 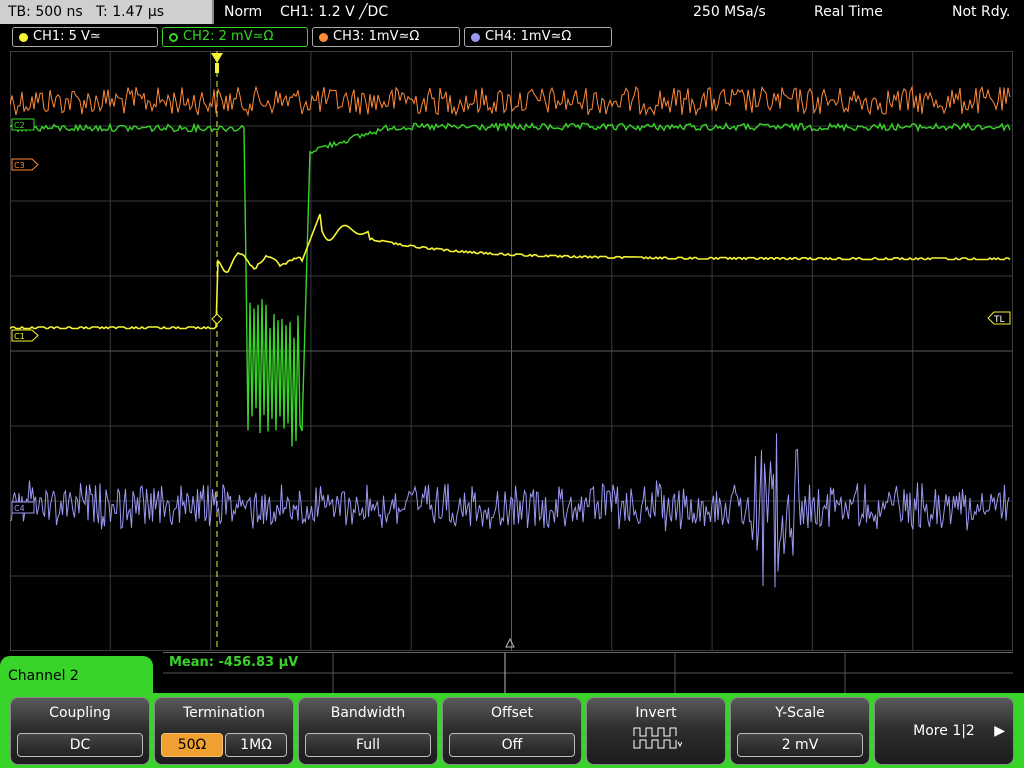 I want to click on coupling-value: DC, so click(x=80, y=745).